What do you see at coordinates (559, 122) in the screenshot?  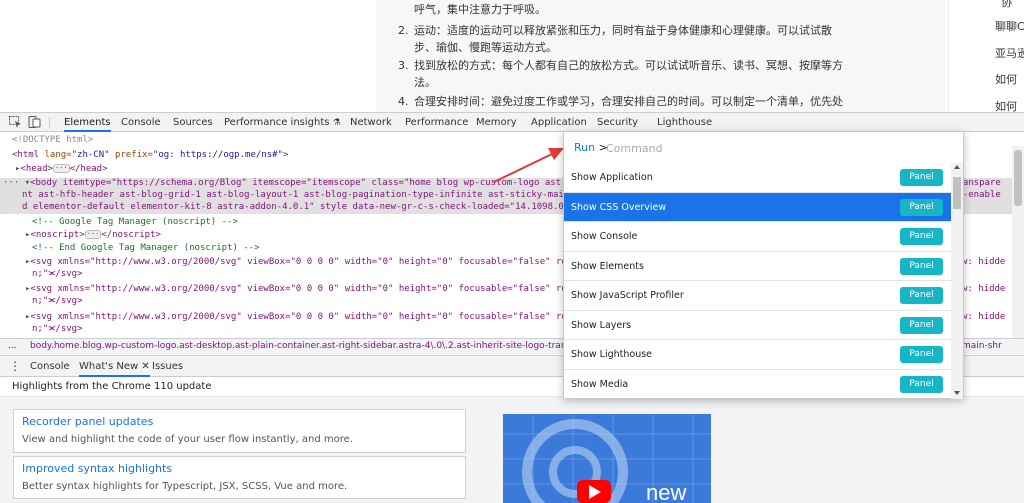 I see `tab-application: Application` at bounding box center [559, 122].